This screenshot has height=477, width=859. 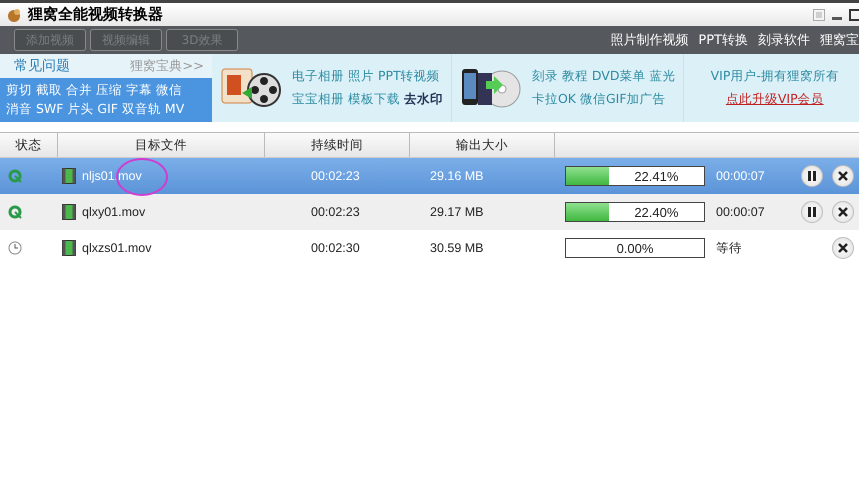 What do you see at coordinates (457, 212) in the screenshot?
I see `output-size: 29.17 MB` at bounding box center [457, 212].